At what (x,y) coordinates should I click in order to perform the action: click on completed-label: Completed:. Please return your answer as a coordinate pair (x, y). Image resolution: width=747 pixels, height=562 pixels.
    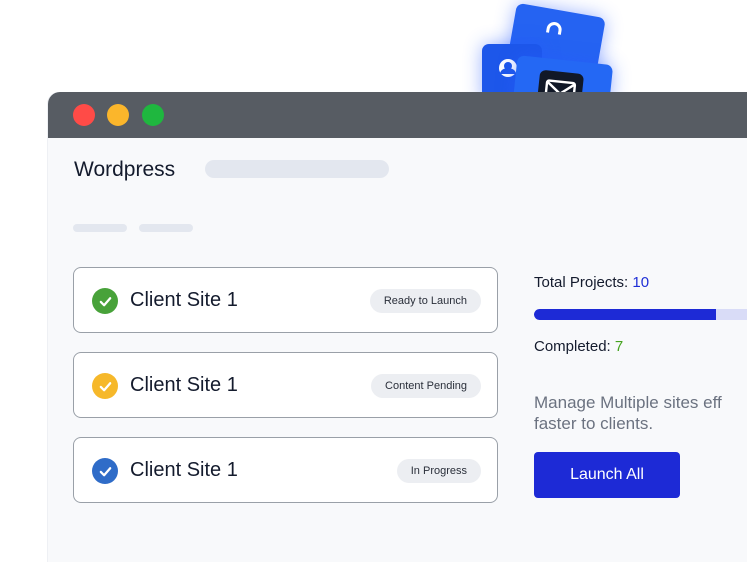
    Looking at the image, I should click on (572, 346).